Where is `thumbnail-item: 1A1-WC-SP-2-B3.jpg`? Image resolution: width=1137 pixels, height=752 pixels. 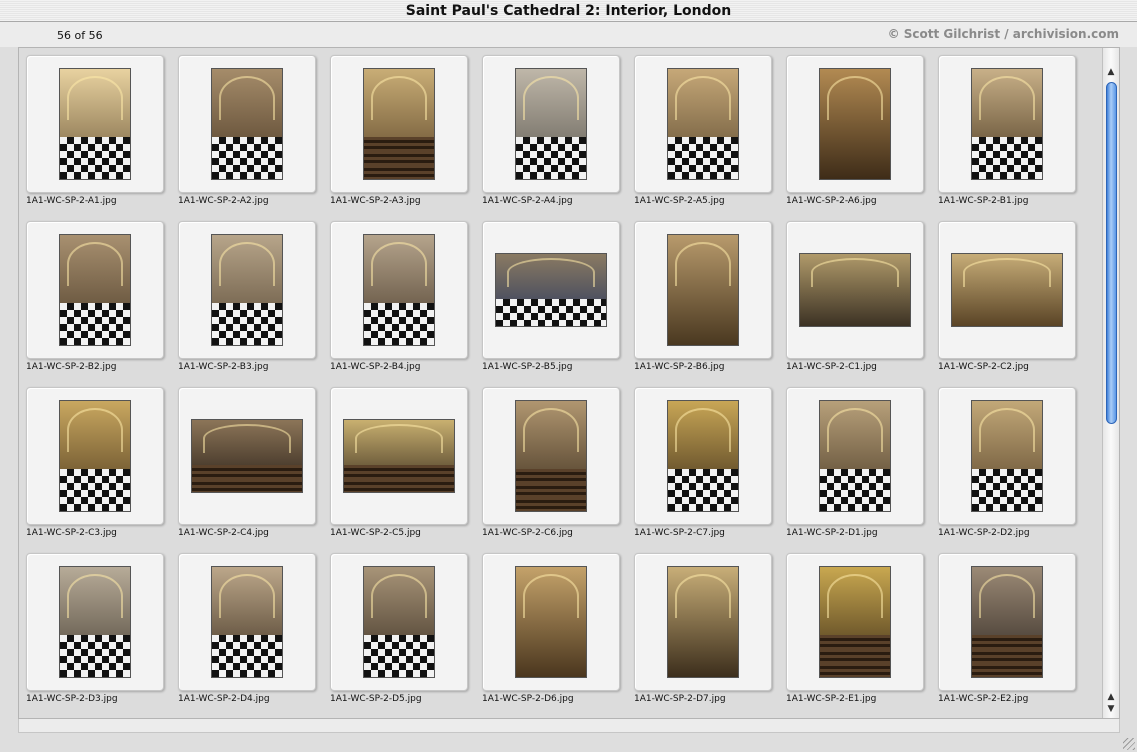
thumbnail-item: 1A1-WC-SP-2-B3.jpg is located at coordinates (243, 294).